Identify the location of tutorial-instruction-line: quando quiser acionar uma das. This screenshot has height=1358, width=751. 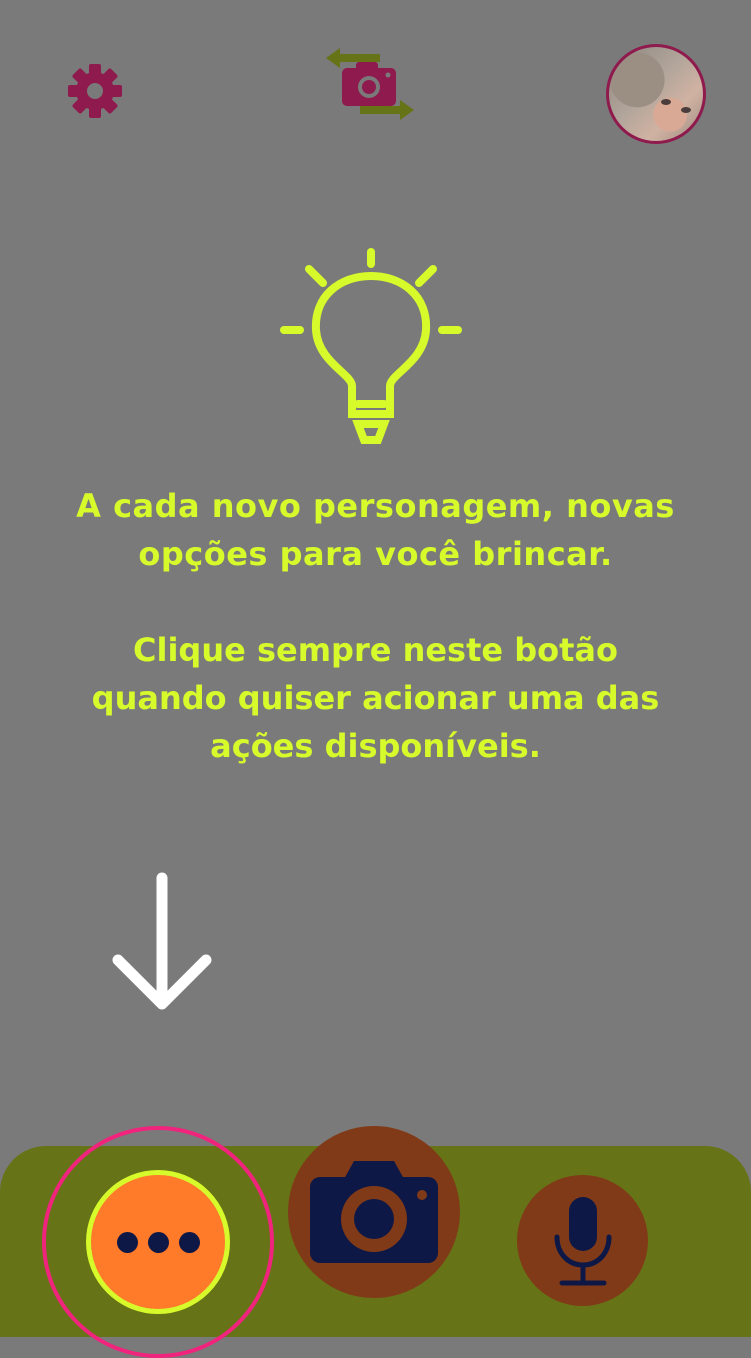
(375, 698).